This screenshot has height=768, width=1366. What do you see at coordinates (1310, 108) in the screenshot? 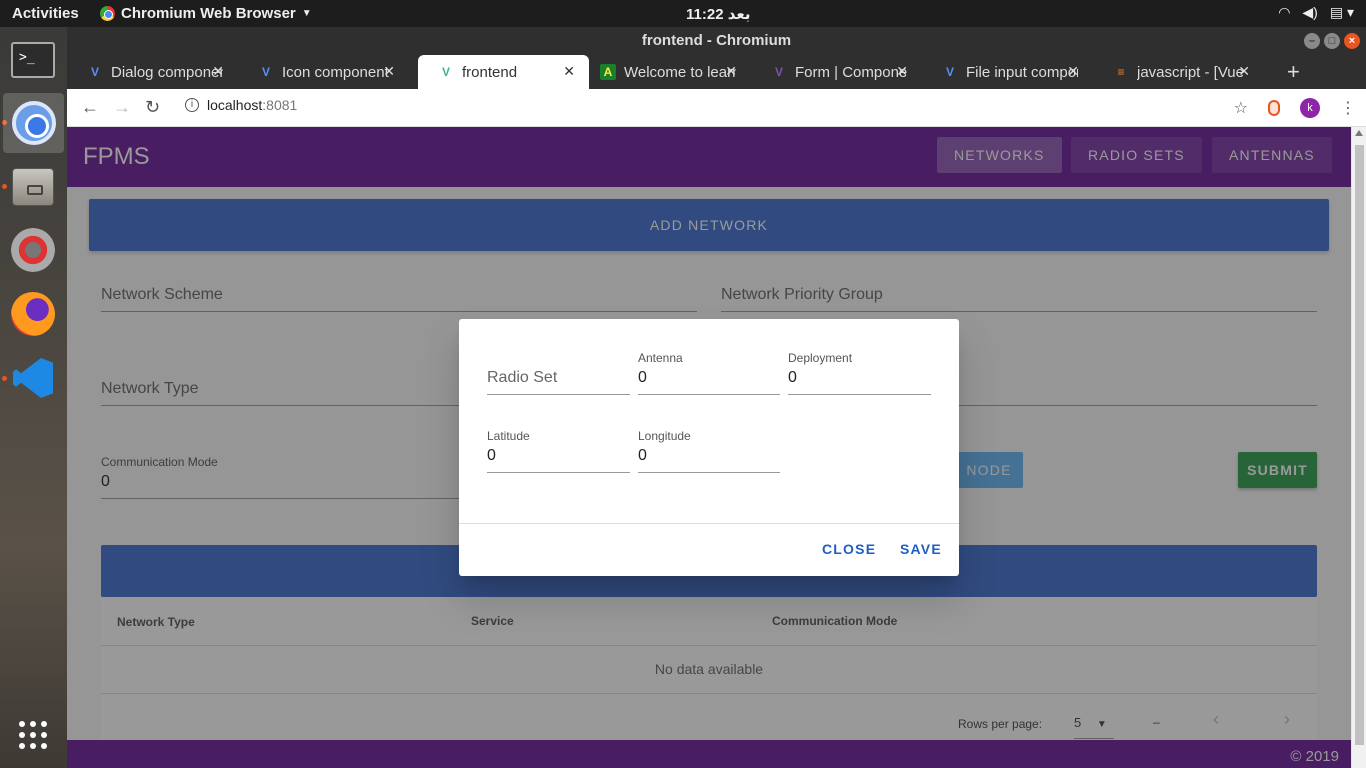
I see `profile-avatar: k` at bounding box center [1310, 108].